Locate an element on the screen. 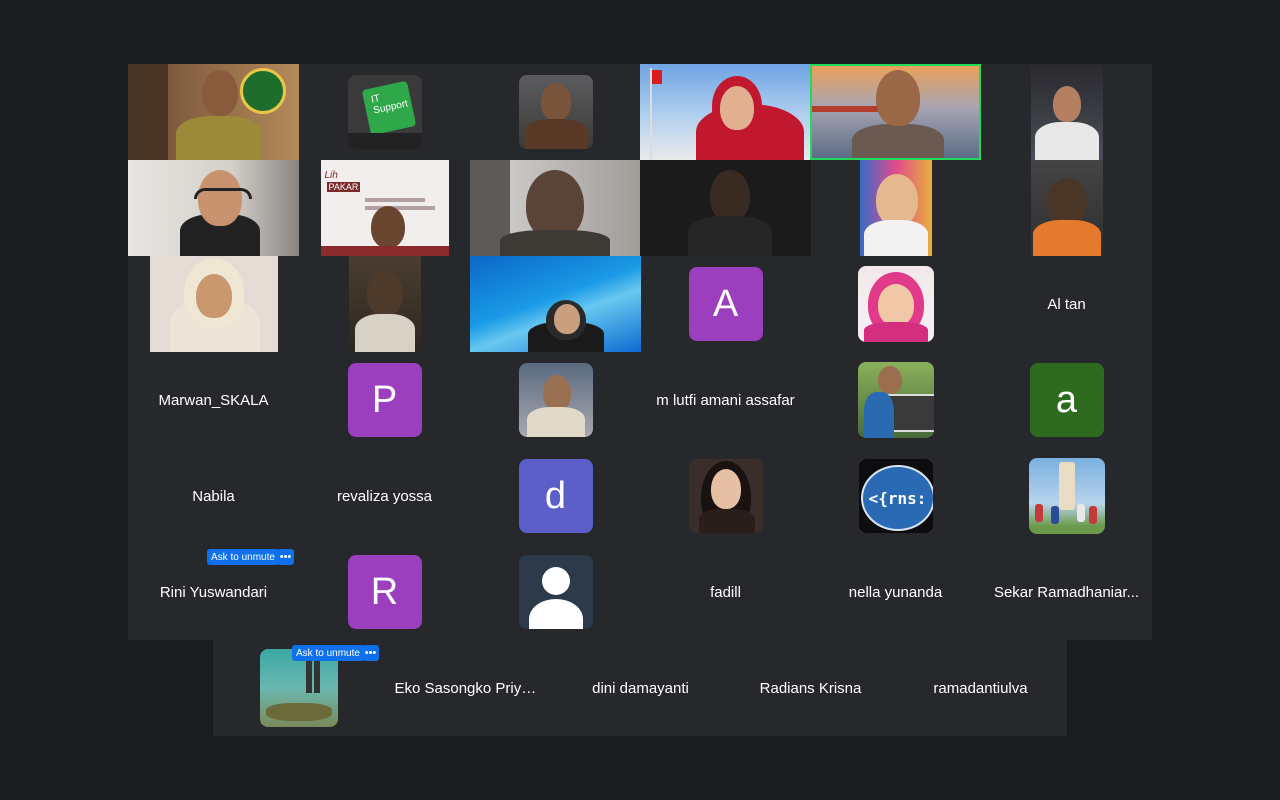 The height and width of the screenshot is (800, 1280). participant-tile: nella yunanda is located at coordinates (895, 592).